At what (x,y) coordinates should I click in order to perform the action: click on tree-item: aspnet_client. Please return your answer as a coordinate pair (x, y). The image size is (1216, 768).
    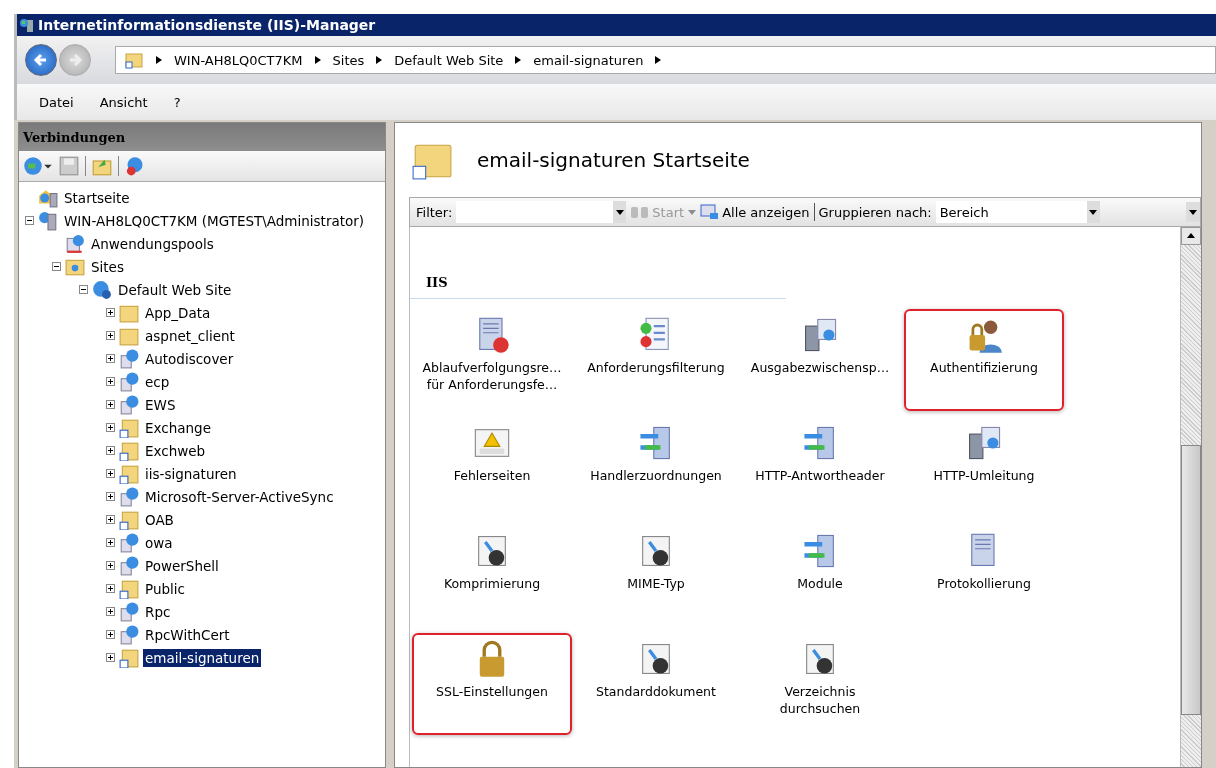
    Looking at the image, I should click on (190, 335).